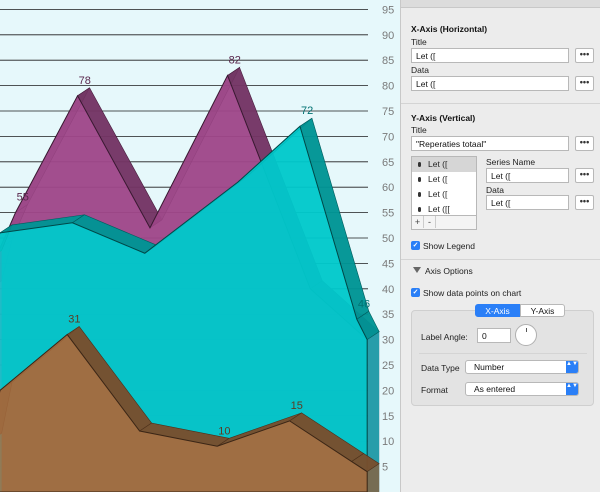 This screenshot has width=600, height=492. What do you see at coordinates (388, 391) in the screenshot?
I see `y-tick-label: 20` at bounding box center [388, 391].